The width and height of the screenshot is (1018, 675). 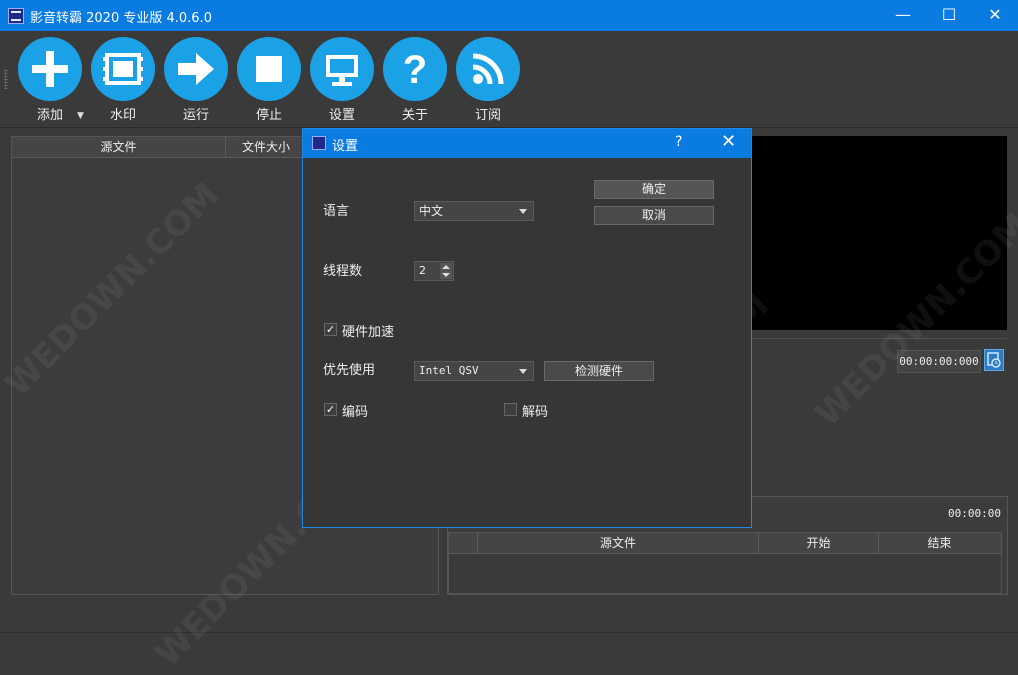 What do you see at coordinates (654, 215) in the screenshot?
I see `cancel-button: 取消` at bounding box center [654, 215].